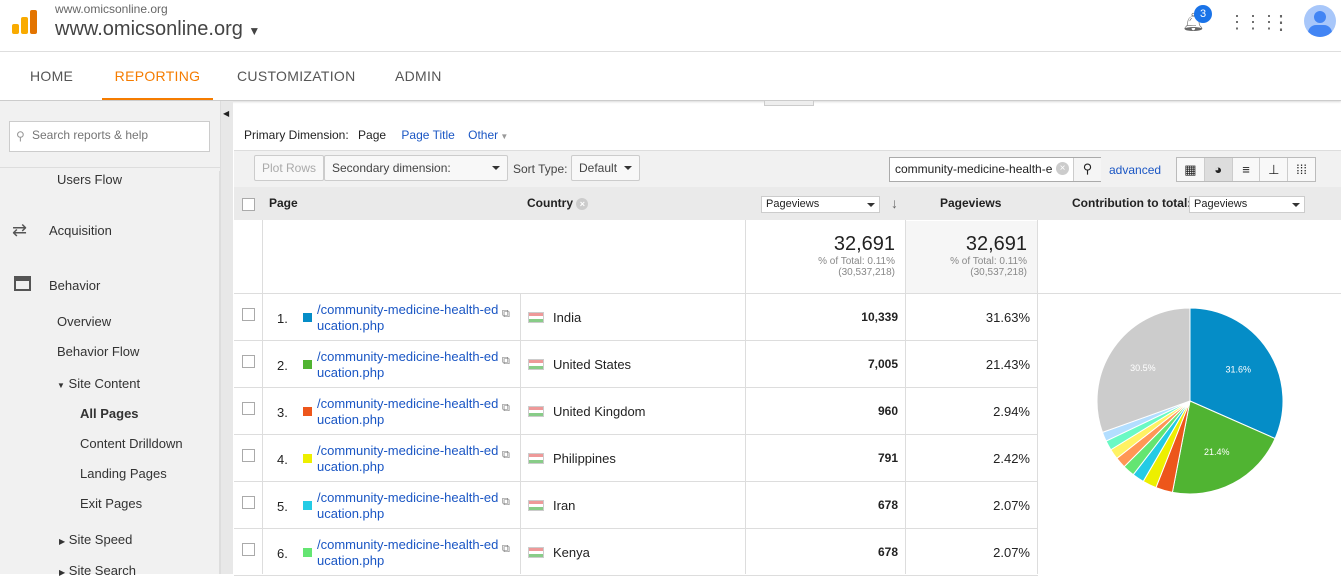  I want to click on country-link: India, so click(567, 317).